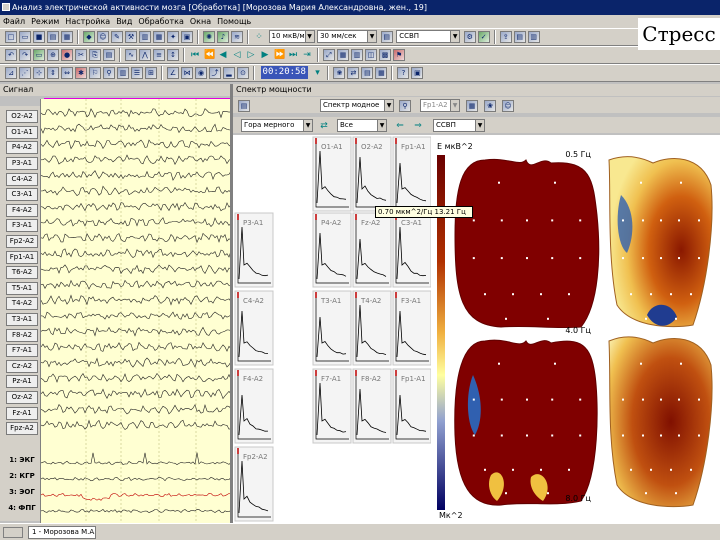 This screenshot has height=540, width=720. What do you see at coordinates (13, 532) in the screenshot?
I see `start-icon` at bounding box center [13, 532].